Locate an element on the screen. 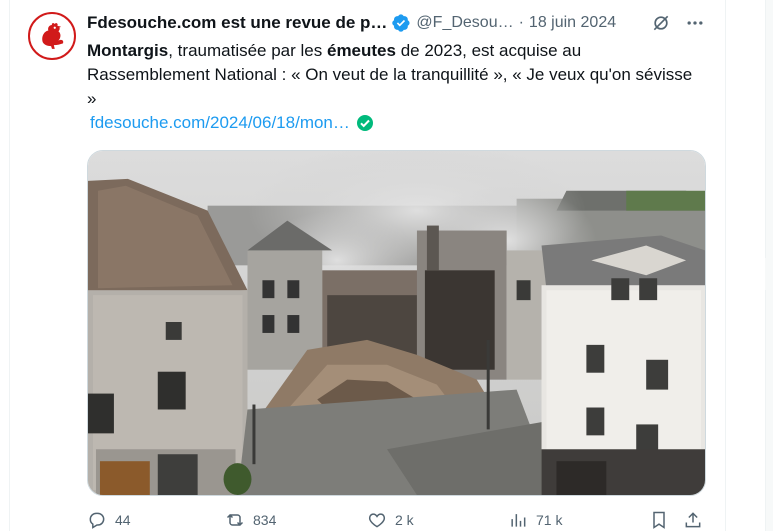 Image resolution: width=773 pixels, height=532 pixels. views-button: 71 k is located at coordinates (535, 520).